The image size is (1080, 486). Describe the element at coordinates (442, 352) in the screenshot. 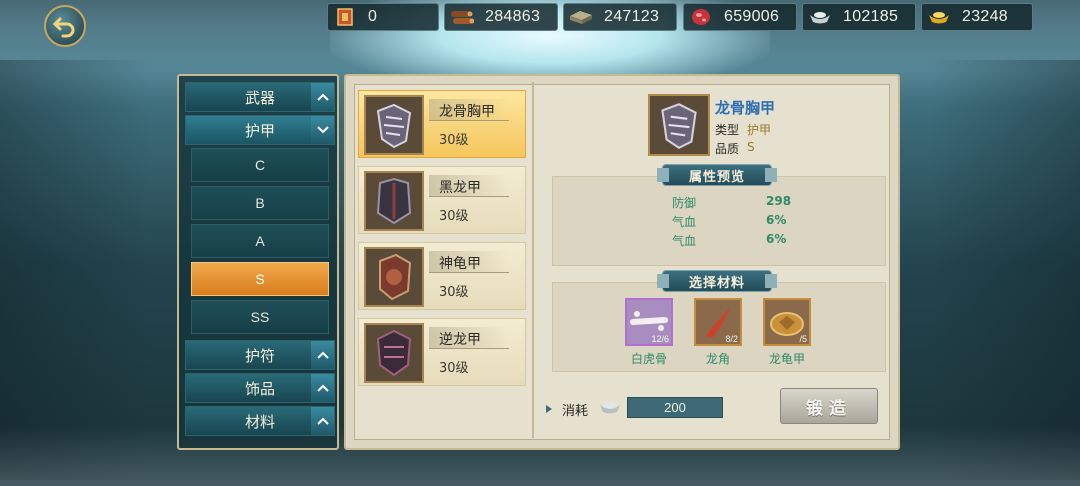

I see `item-card: 逆龙甲 30级` at that location.